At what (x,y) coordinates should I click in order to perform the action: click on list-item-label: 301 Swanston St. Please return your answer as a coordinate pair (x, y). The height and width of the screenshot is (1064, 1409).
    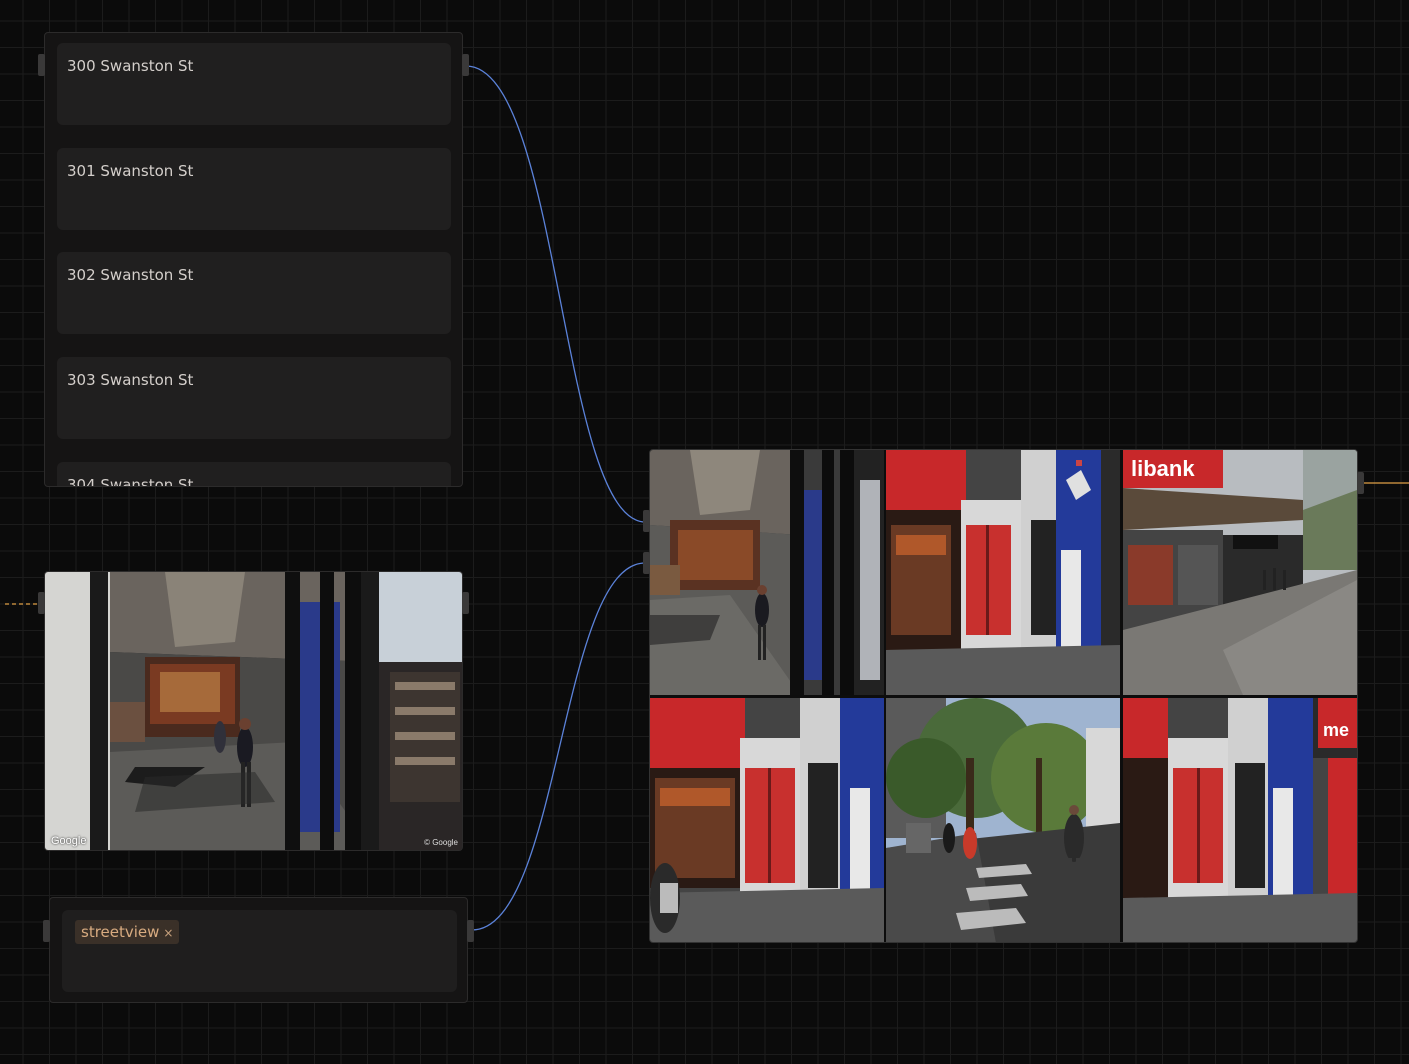
    Looking at the image, I should click on (130, 171).